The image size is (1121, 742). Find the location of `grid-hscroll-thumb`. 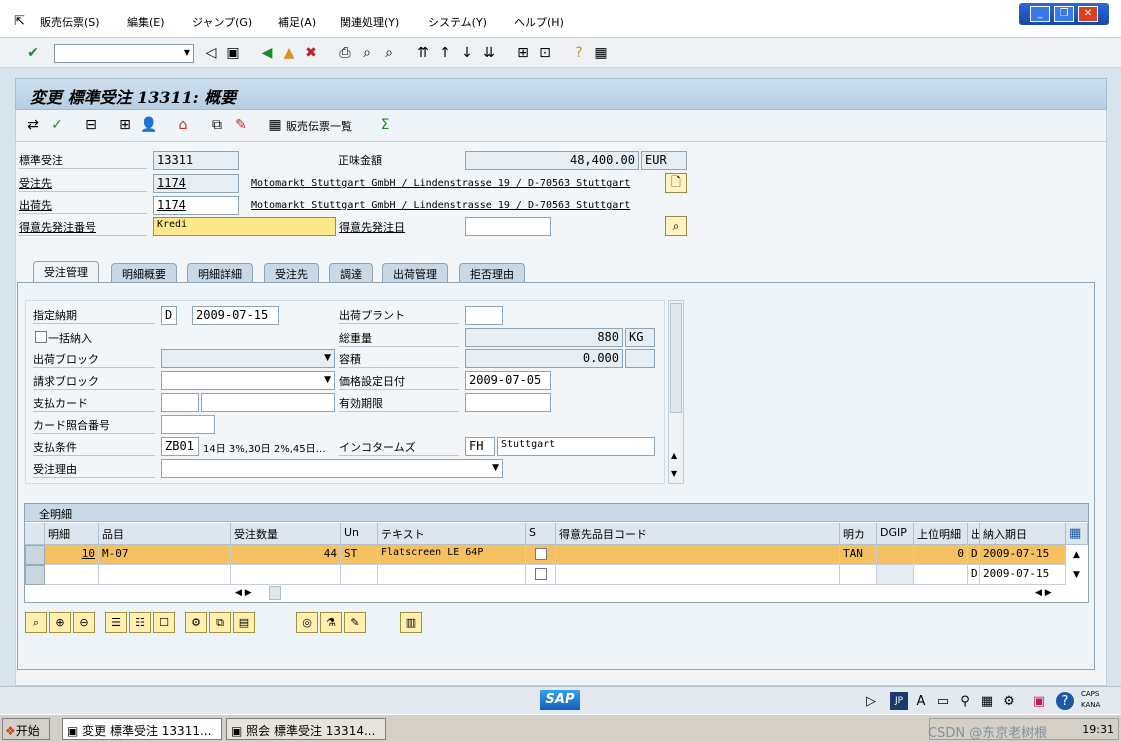

grid-hscroll-thumb is located at coordinates (275, 593).